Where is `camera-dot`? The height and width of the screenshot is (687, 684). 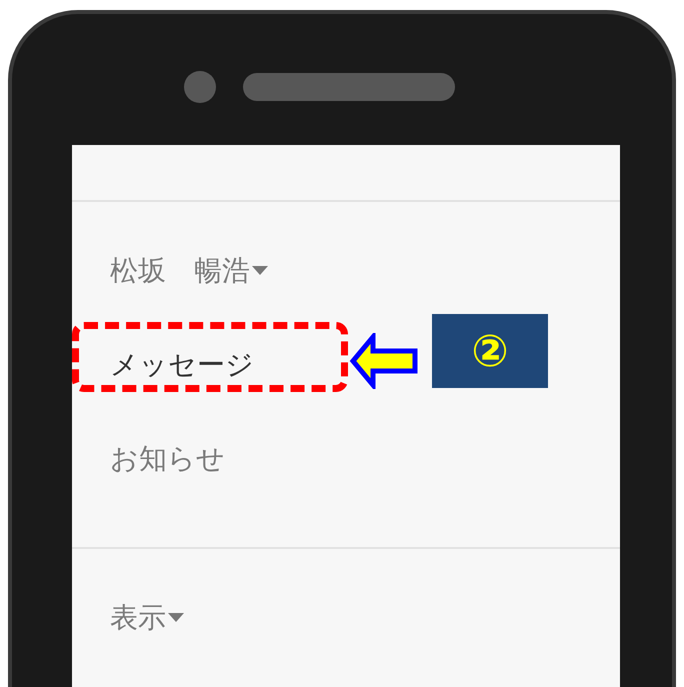
camera-dot is located at coordinates (200, 86).